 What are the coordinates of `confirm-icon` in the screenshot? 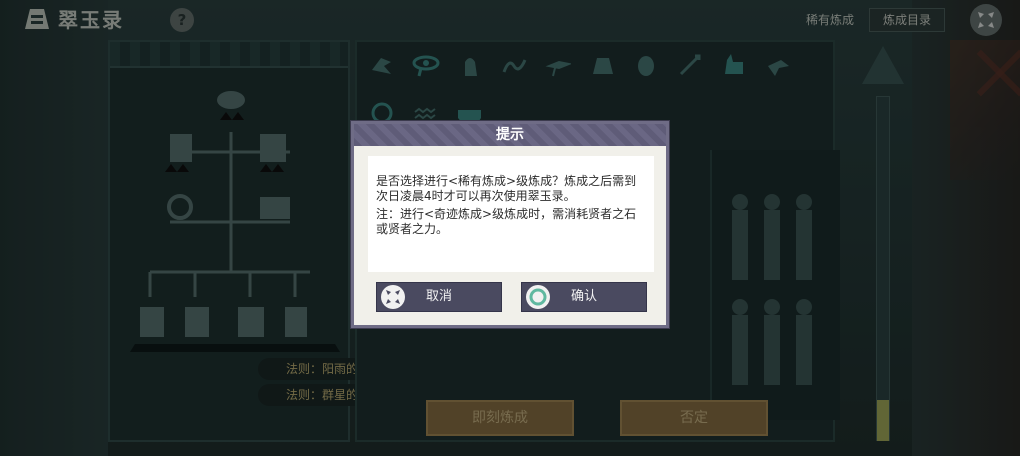 It's located at (538, 297).